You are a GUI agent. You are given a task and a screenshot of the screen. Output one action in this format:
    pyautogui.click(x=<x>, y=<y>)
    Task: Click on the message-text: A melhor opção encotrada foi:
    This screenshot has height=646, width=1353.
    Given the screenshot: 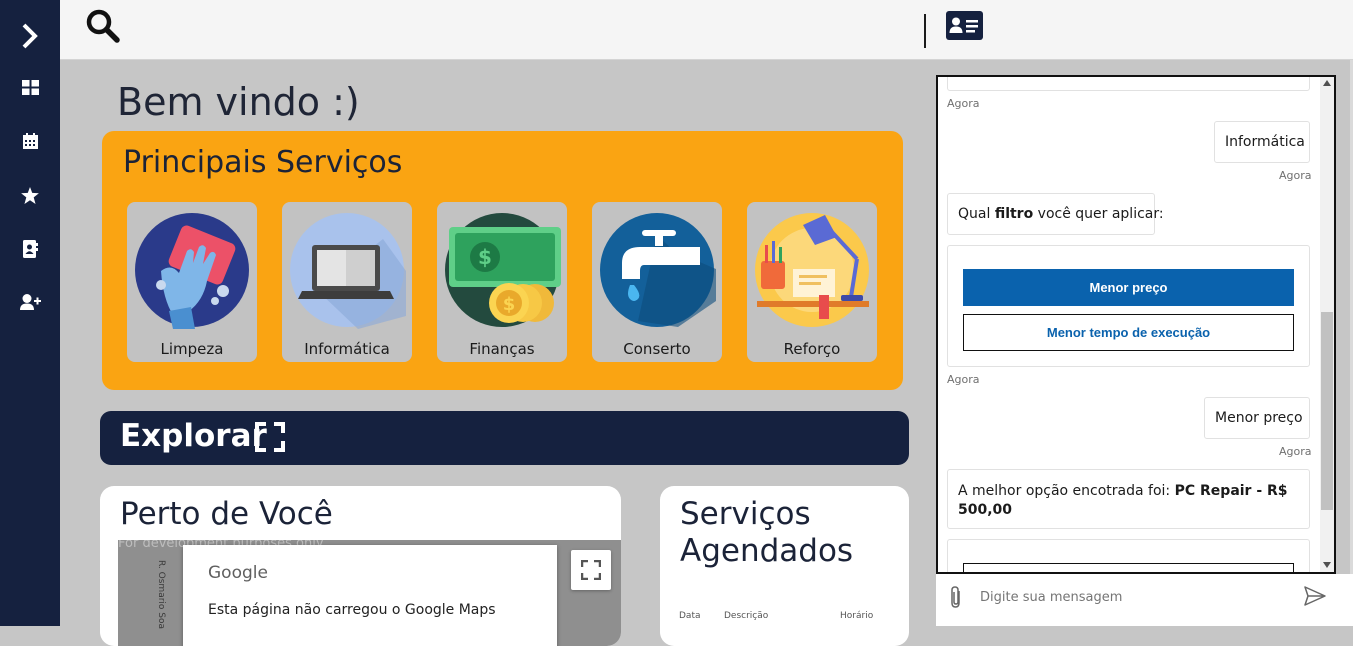 What is the action you would take?
    pyautogui.click(x=1066, y=491)
    